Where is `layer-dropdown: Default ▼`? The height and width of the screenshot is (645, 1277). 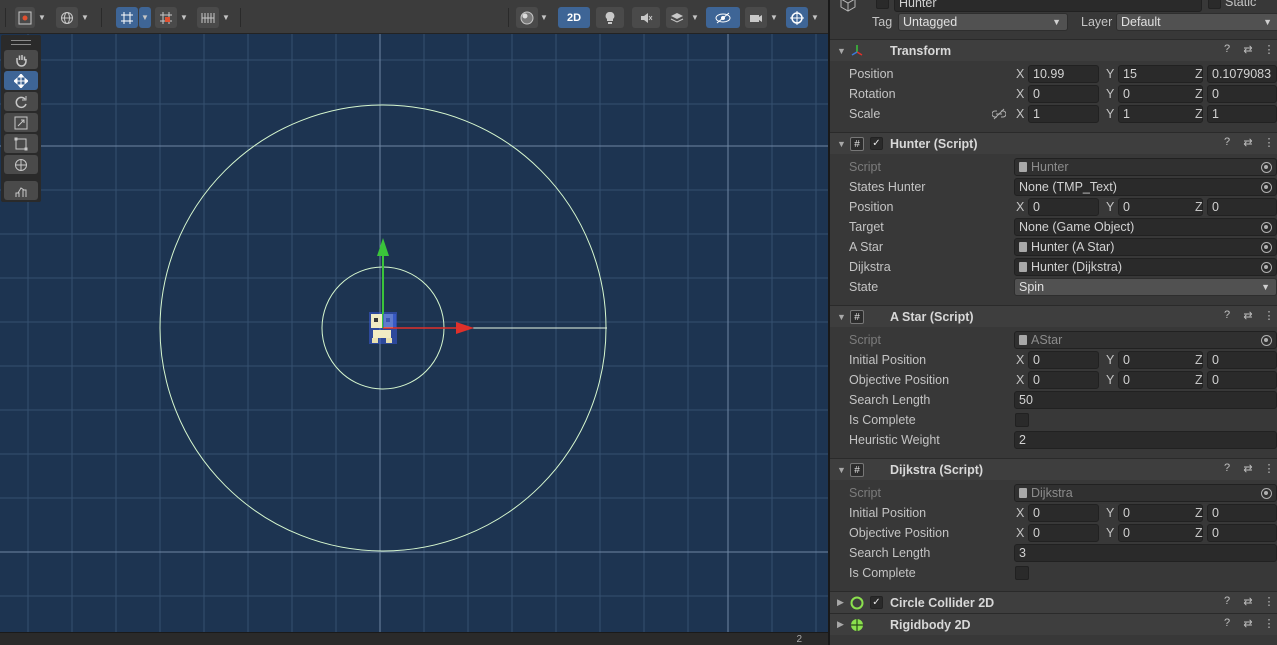
layer-dropdown: Default ▼ is located at coordinates (1196, 22).